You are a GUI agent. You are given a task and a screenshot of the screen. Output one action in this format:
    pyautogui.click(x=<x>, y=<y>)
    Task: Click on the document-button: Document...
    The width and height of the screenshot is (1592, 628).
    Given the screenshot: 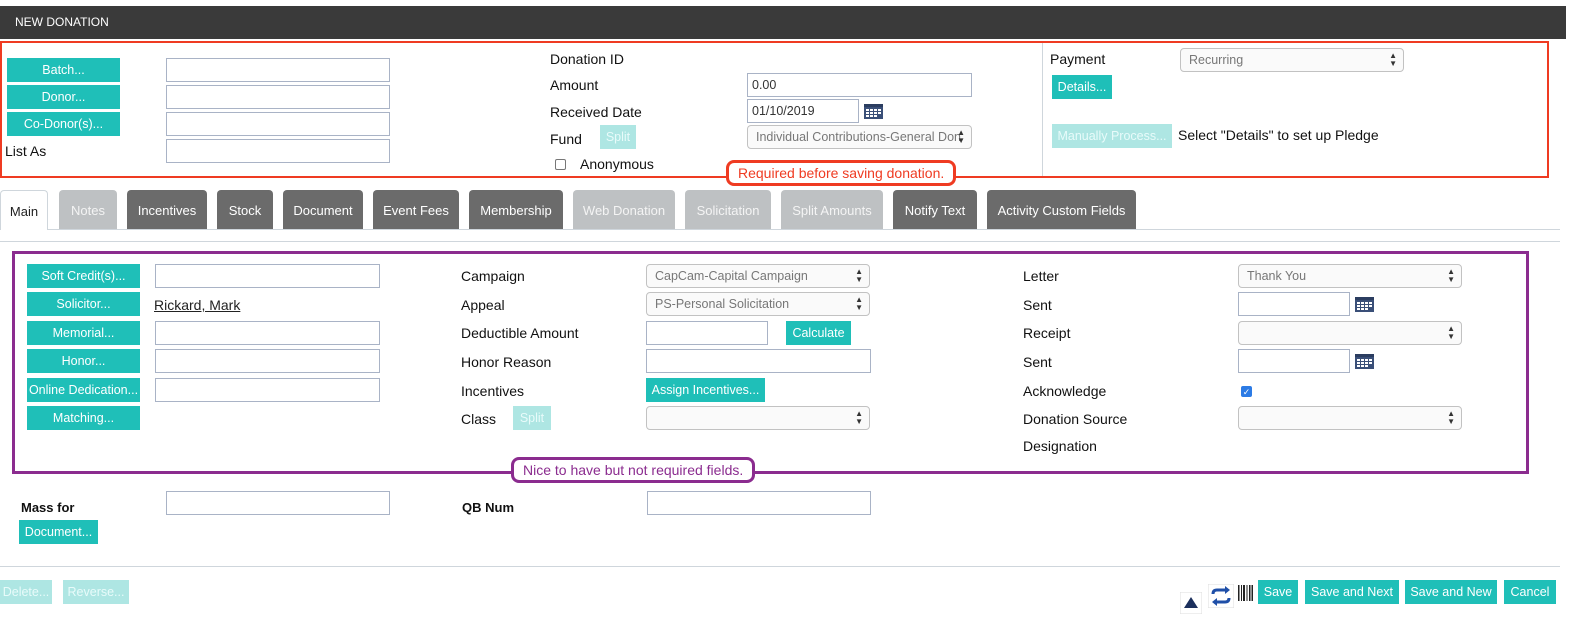 What is the action you would take?
    pyautogui.click(x=58, y=532)
    